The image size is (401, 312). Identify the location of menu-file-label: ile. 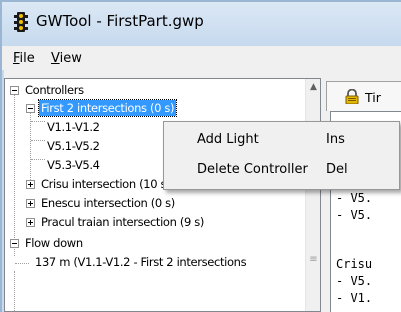
(27, 58).